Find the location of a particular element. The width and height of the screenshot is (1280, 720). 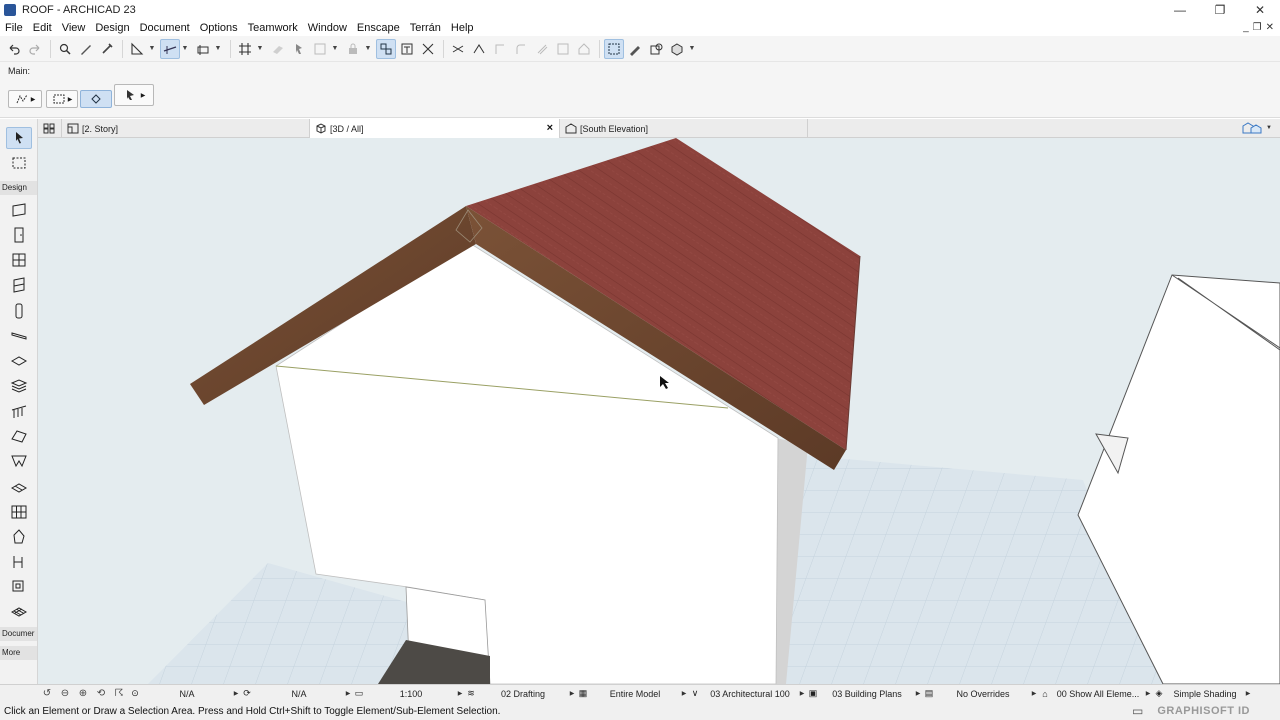

renovation-filter-field: ⌂ 00 Show All Eleme... ▶ is located at coordinates (1095, 694).